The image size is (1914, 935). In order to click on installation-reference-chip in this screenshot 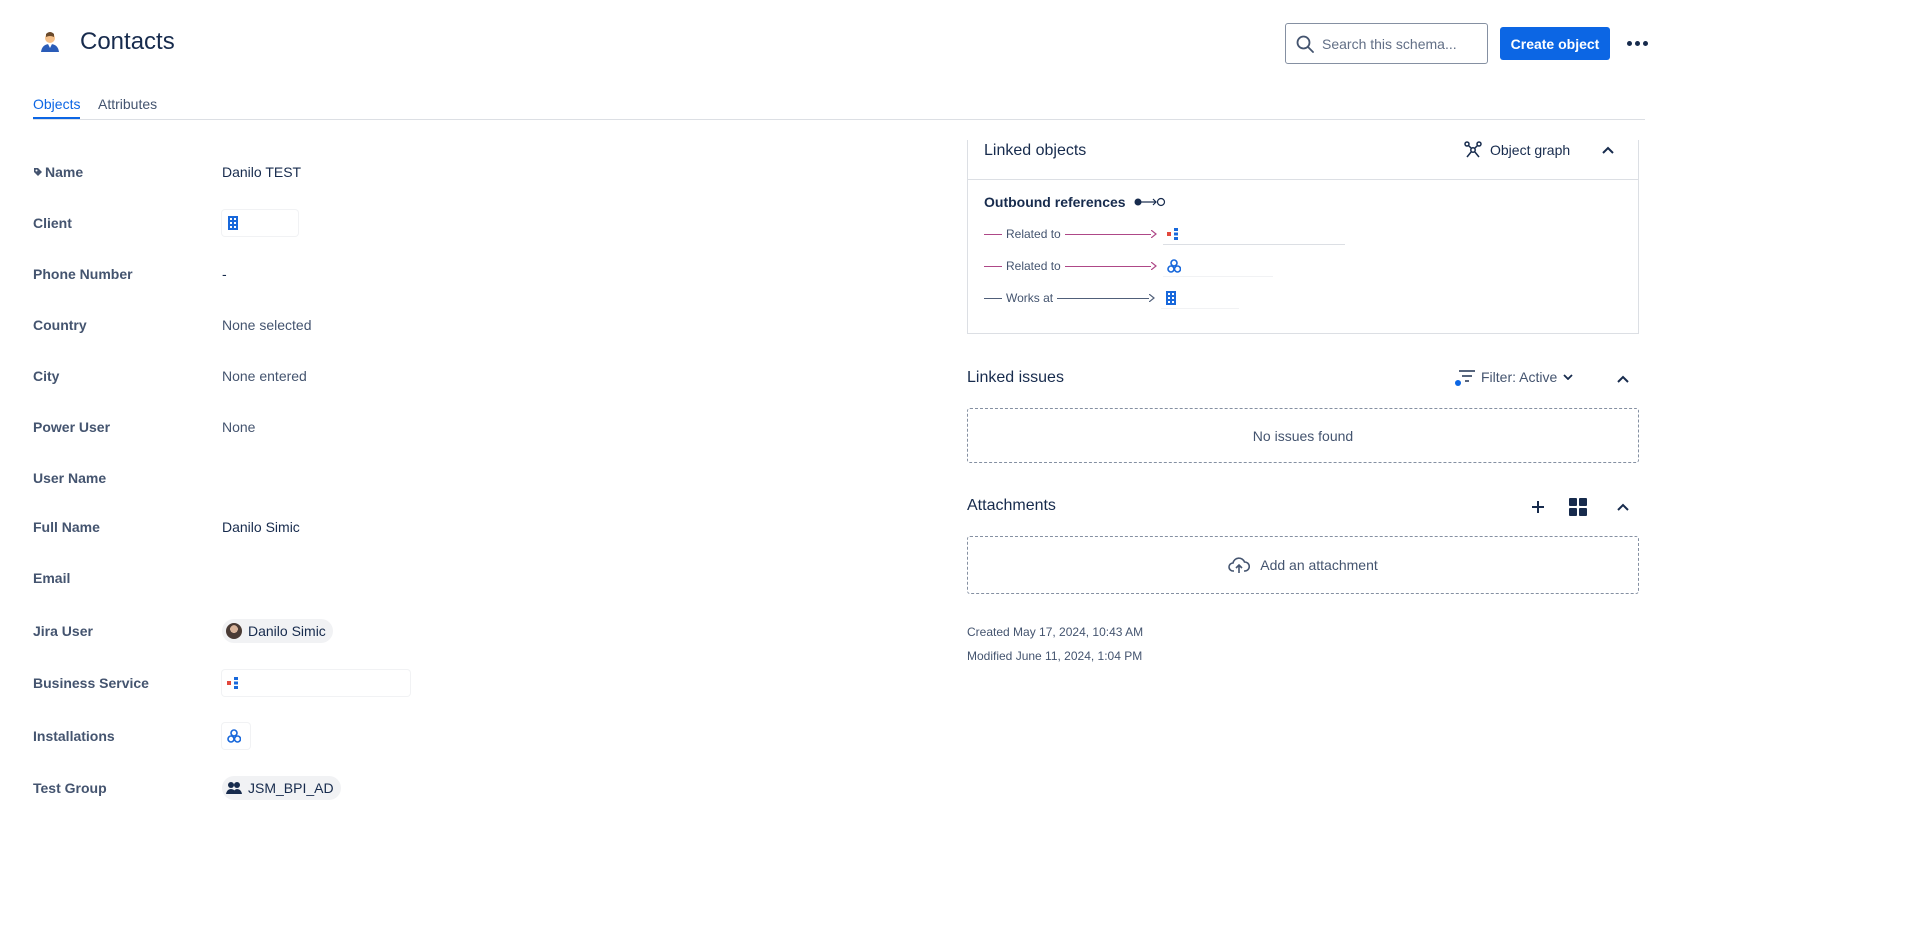, I will do `click(236, 736)`.